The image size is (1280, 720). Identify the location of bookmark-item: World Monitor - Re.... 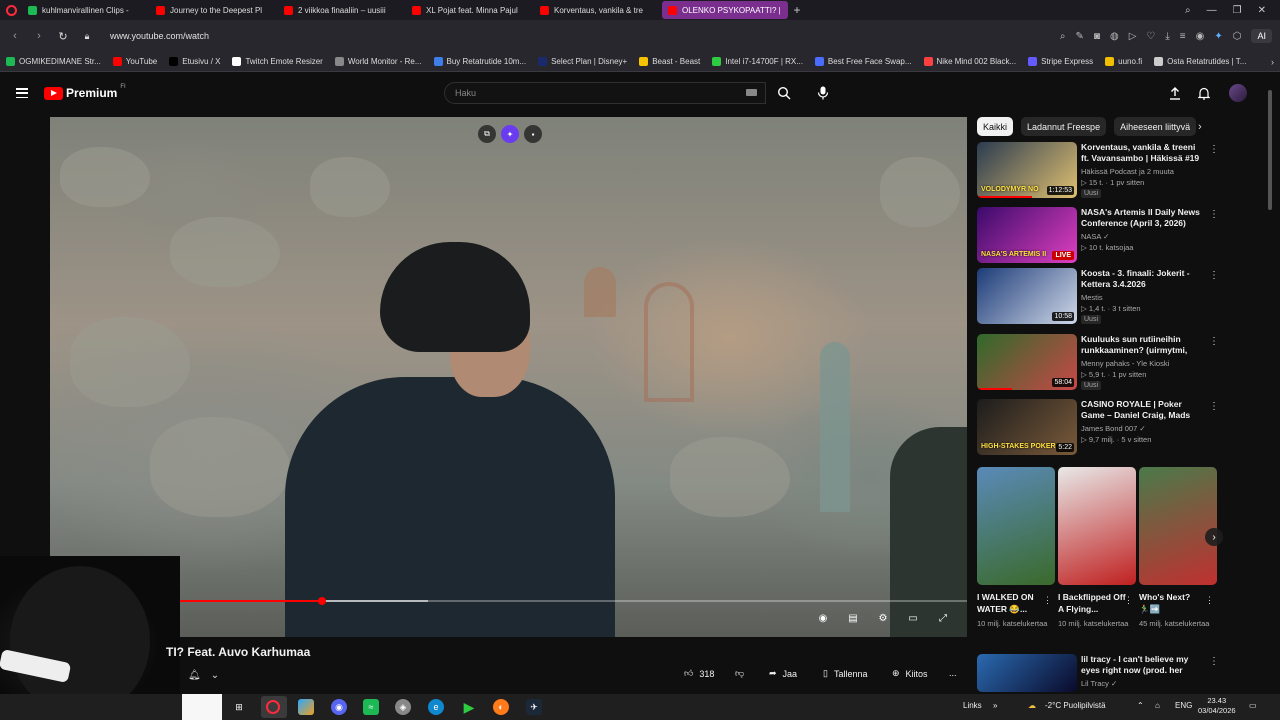
(378, 61).